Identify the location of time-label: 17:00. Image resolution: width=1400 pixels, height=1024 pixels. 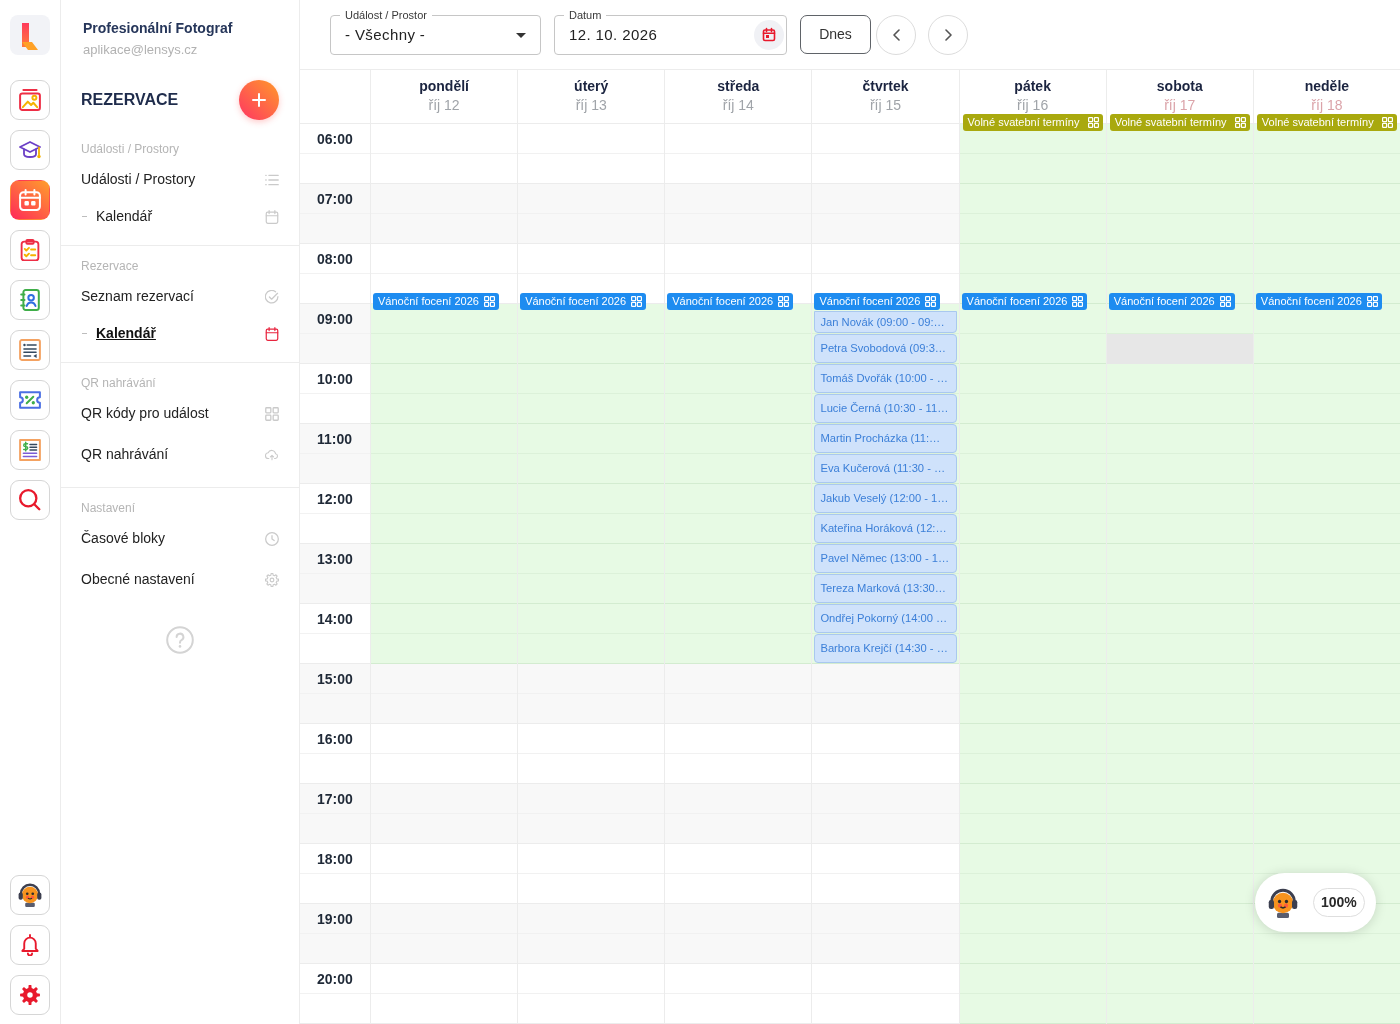
(335, 799).